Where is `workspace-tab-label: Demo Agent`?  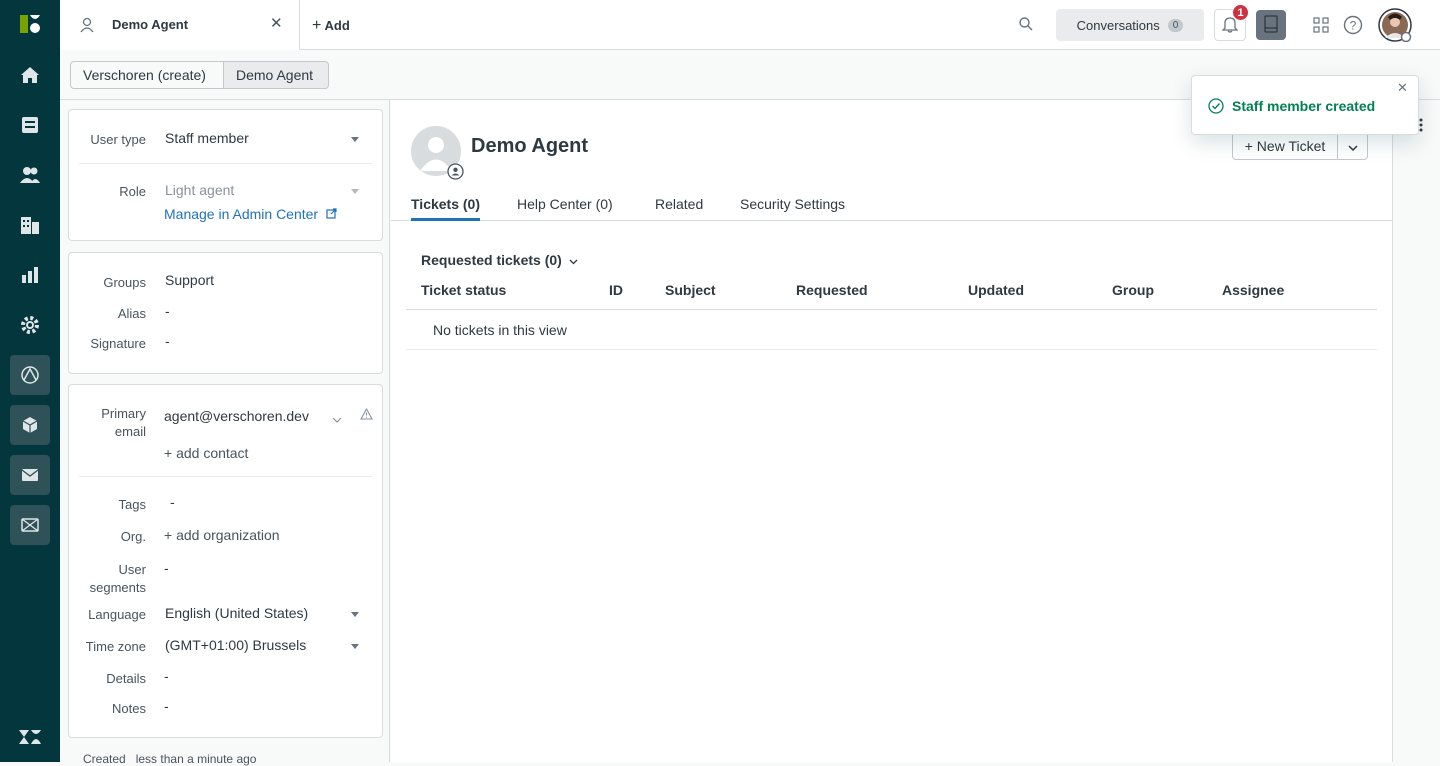 workspace-tab-label: Demo Agent is located at coordinates (150, 24).